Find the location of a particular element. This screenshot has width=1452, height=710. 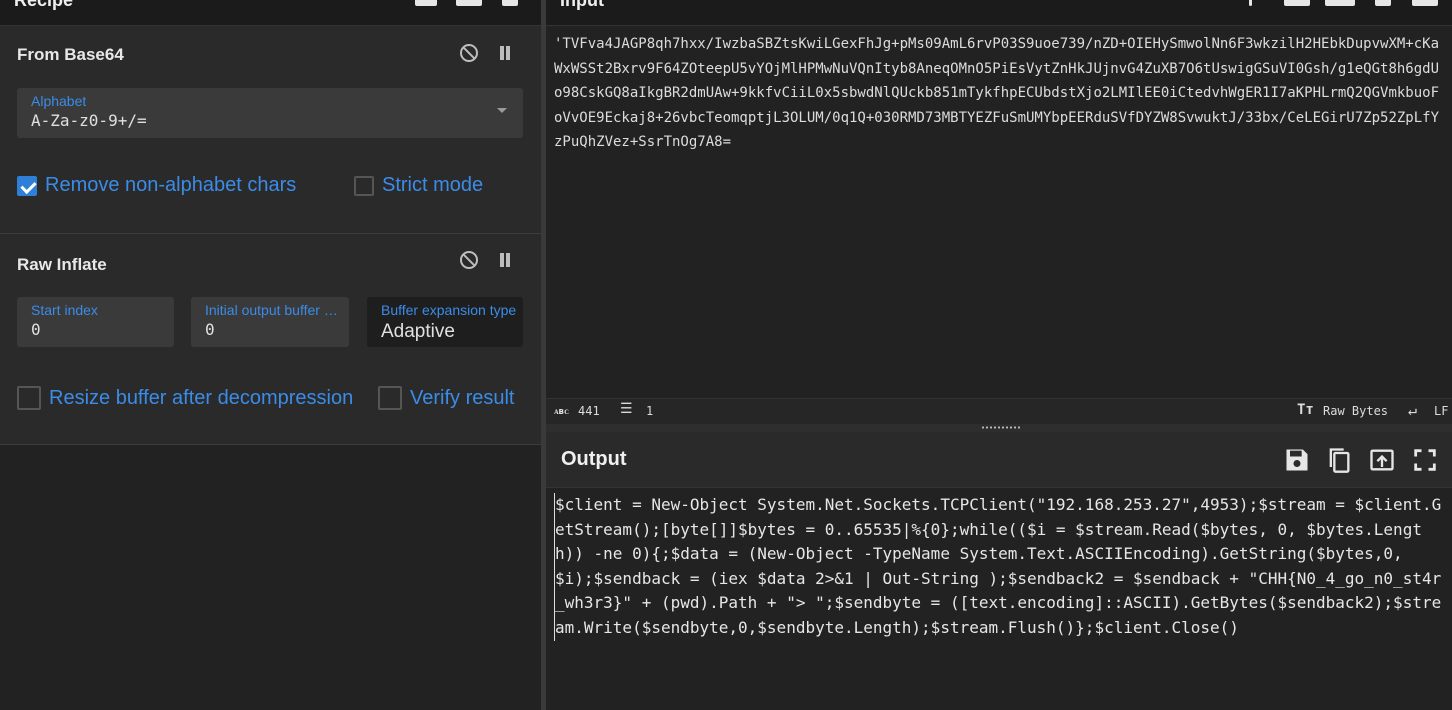

initial-buffer-size-label: Initial output buffer size is located at coordinates (274, 310).